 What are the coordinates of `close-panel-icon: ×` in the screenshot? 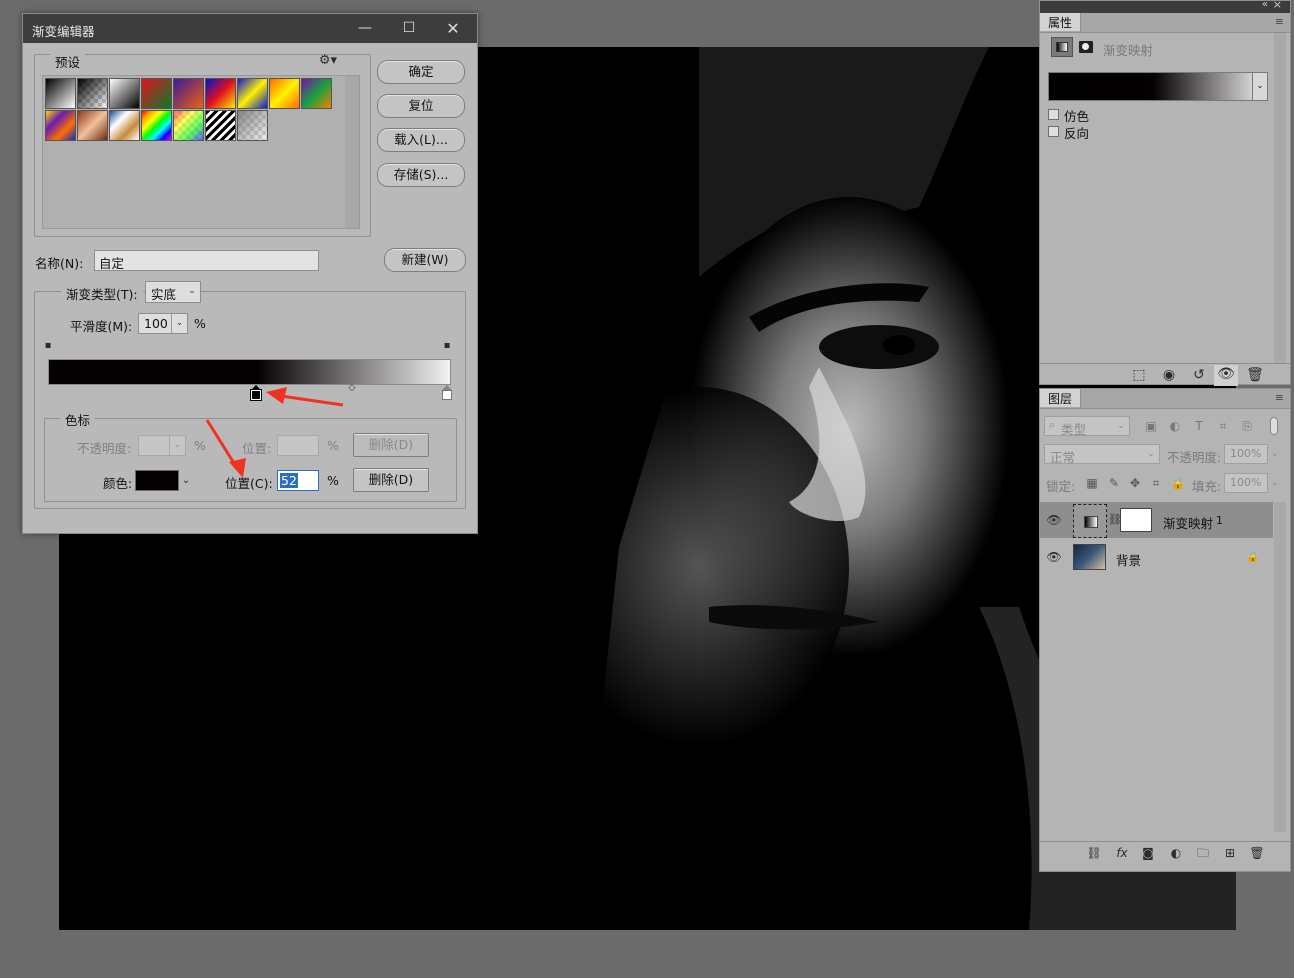 It's located at (1277, 5).